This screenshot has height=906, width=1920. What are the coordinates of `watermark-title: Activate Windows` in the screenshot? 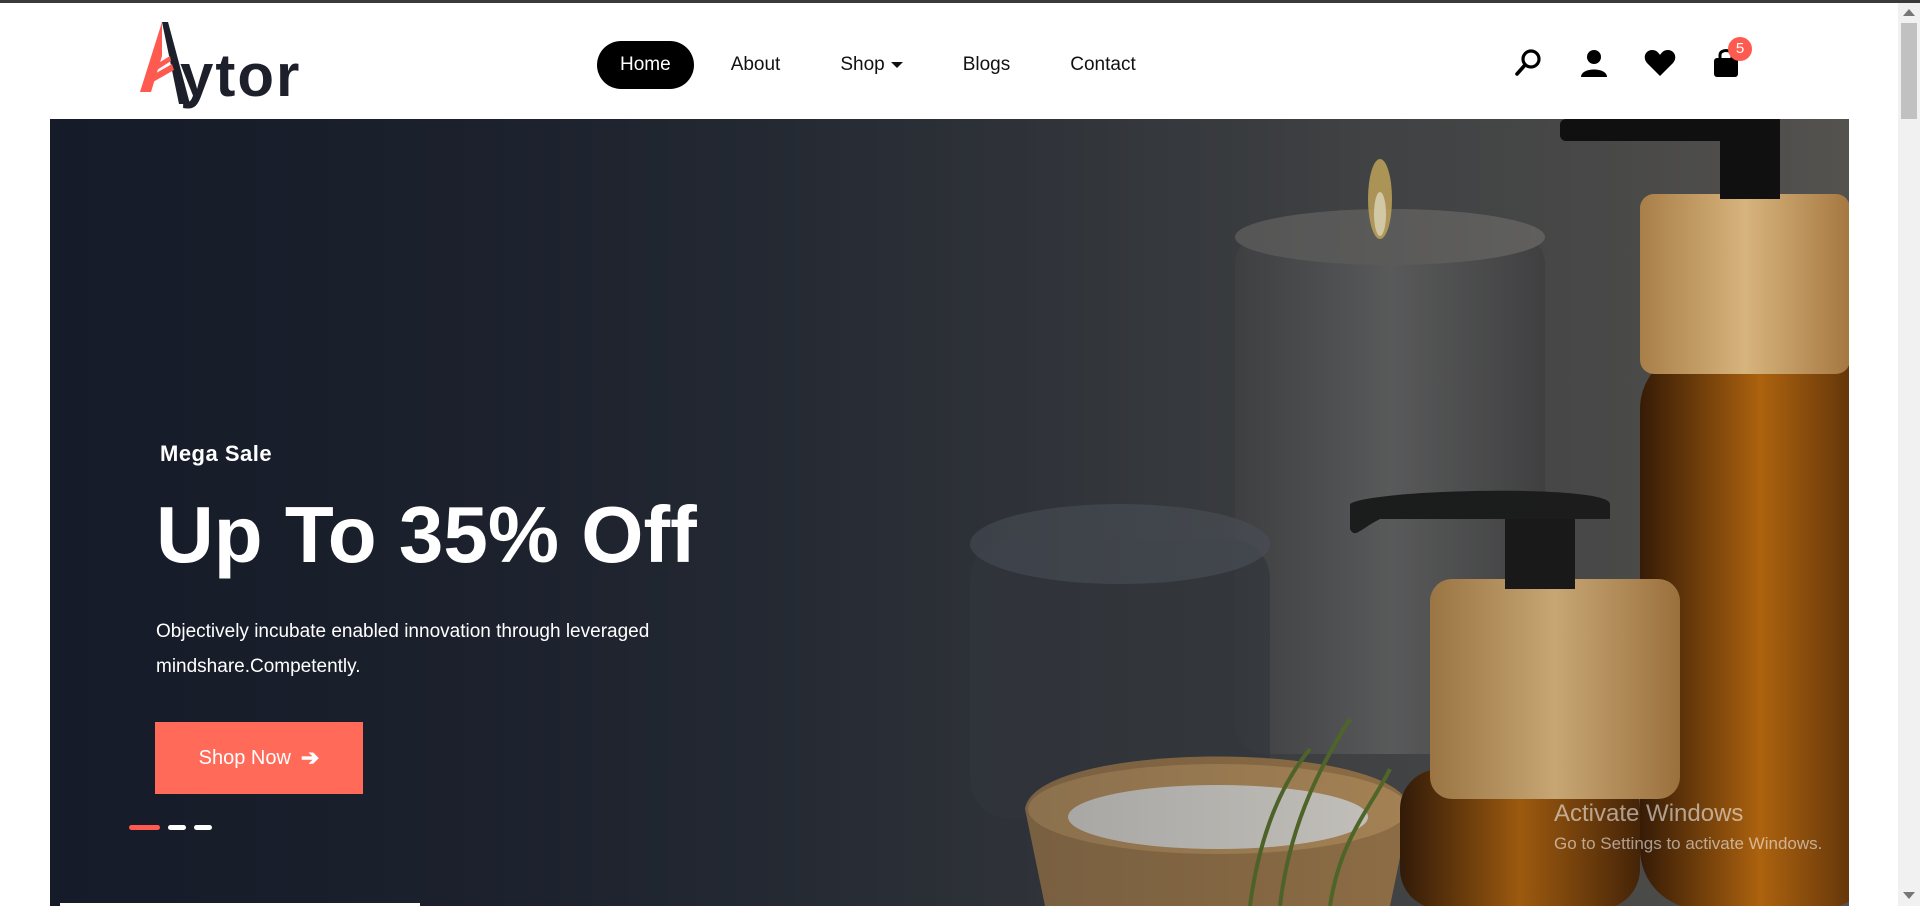 It's located at (1649, 813).